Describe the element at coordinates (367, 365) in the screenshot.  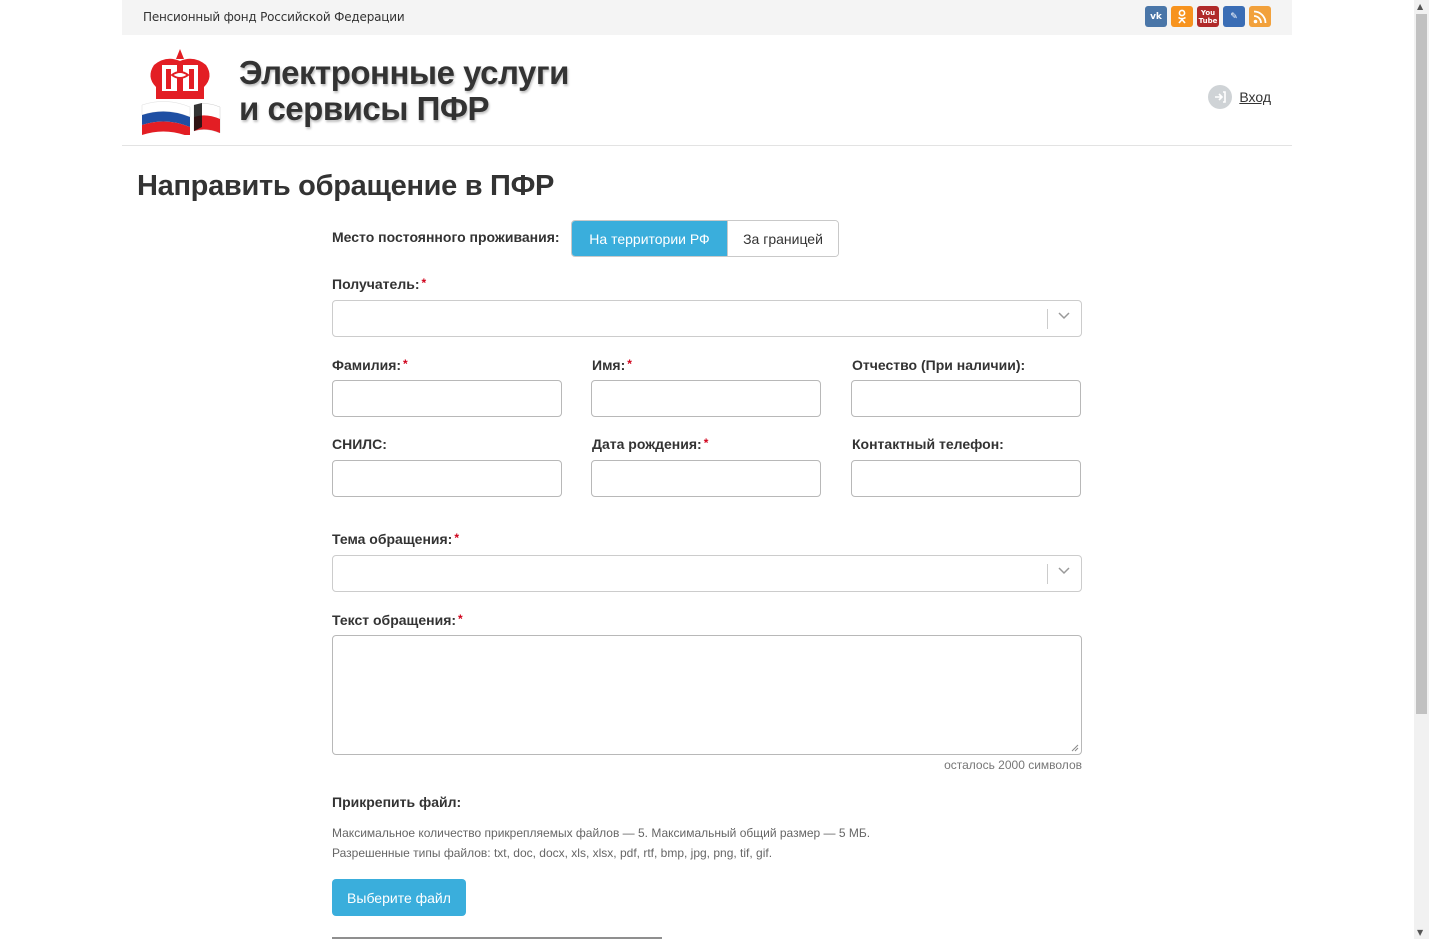
I see `surname-label-text: Фамилия:` at that location.